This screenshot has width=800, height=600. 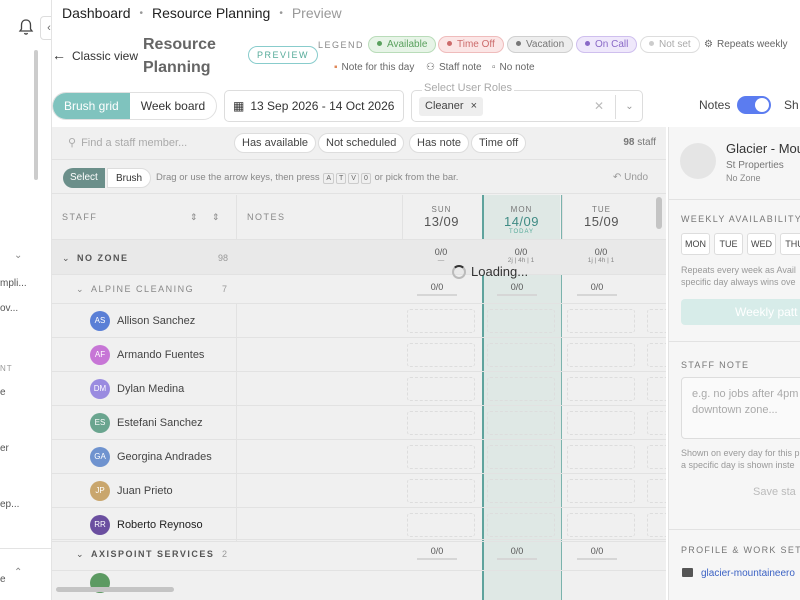 I want to click on staff-row: RR Roberto Reynoso, so click(x=359, y=525).